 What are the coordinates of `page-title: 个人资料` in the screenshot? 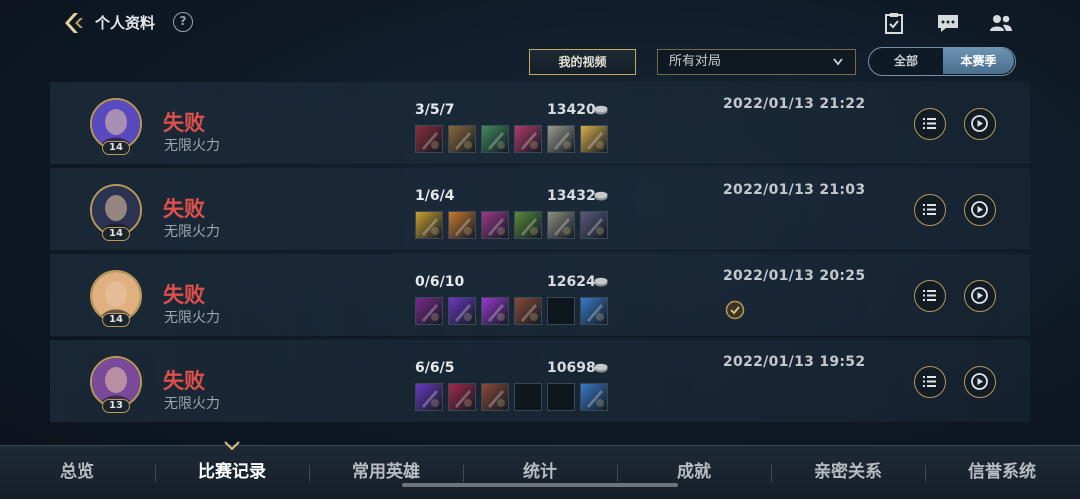 It's located at (125, 23).